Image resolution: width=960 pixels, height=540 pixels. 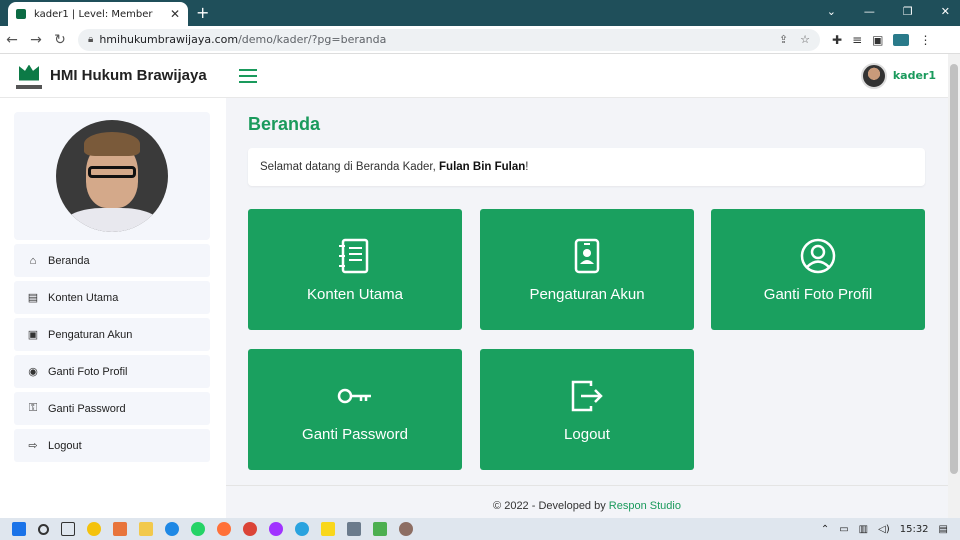 What do you see at coordinates (348, 167) in the screenshot?
I see `welcome-prefix: Selamat datang di Beranda Kader,` at bounding box center [348, 167].